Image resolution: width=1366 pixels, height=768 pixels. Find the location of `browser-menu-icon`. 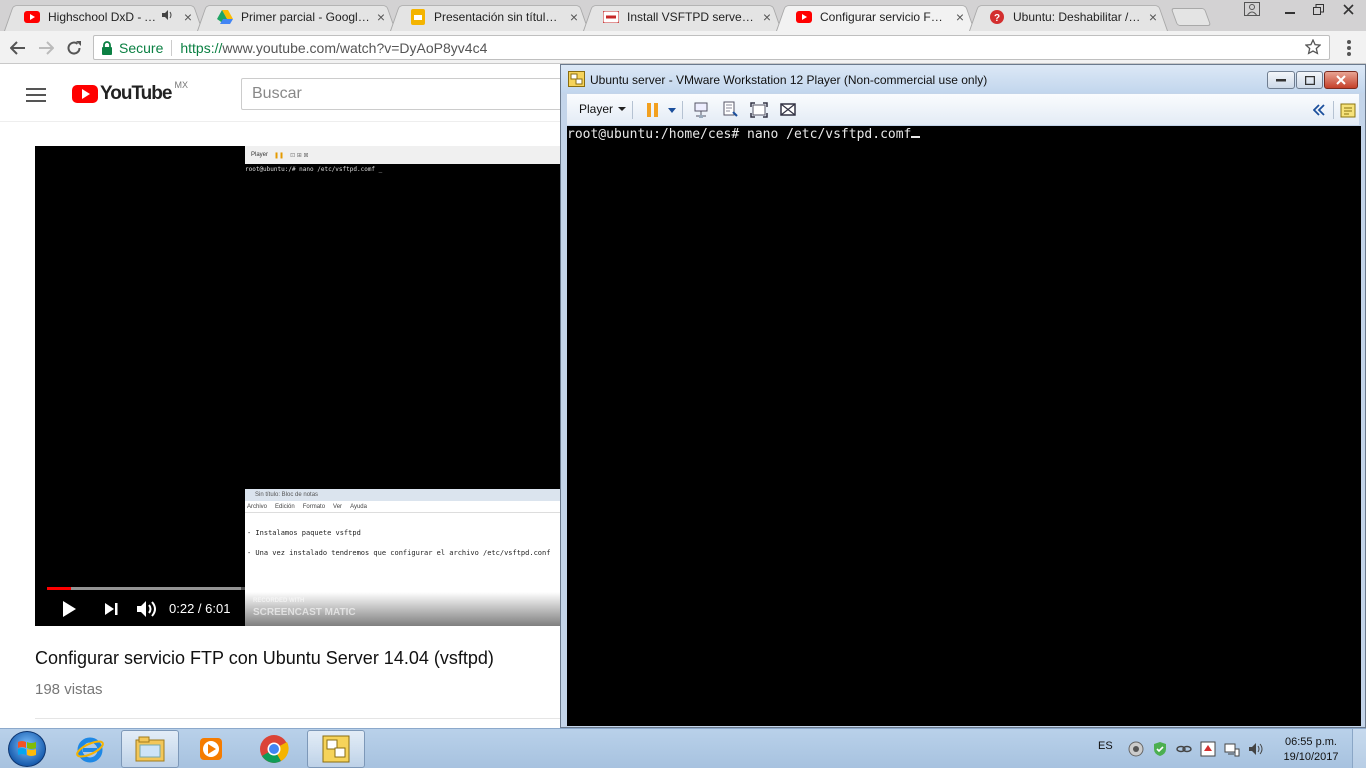

browser-menu-icon is located at coordinates (1349, 48).